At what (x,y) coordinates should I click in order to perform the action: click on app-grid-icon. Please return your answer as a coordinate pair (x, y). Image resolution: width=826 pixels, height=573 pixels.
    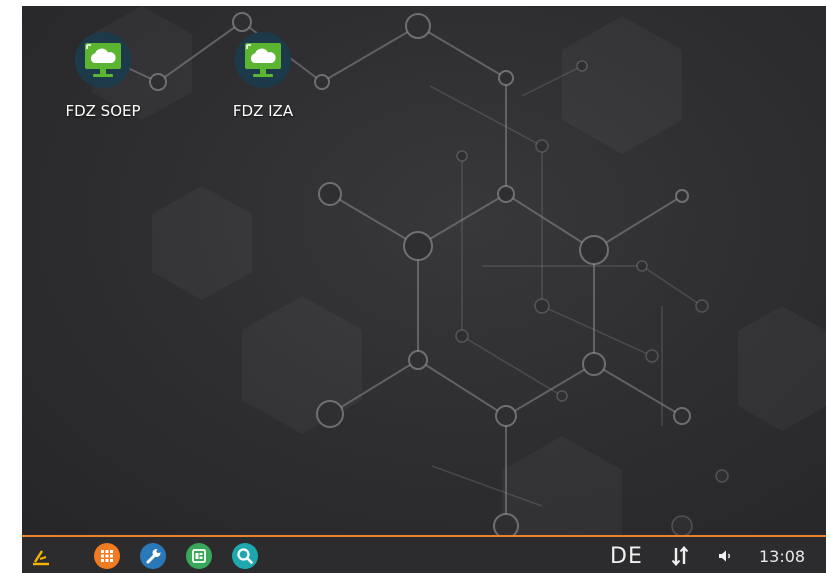
    Looking at the image, I should click on (107, 556).